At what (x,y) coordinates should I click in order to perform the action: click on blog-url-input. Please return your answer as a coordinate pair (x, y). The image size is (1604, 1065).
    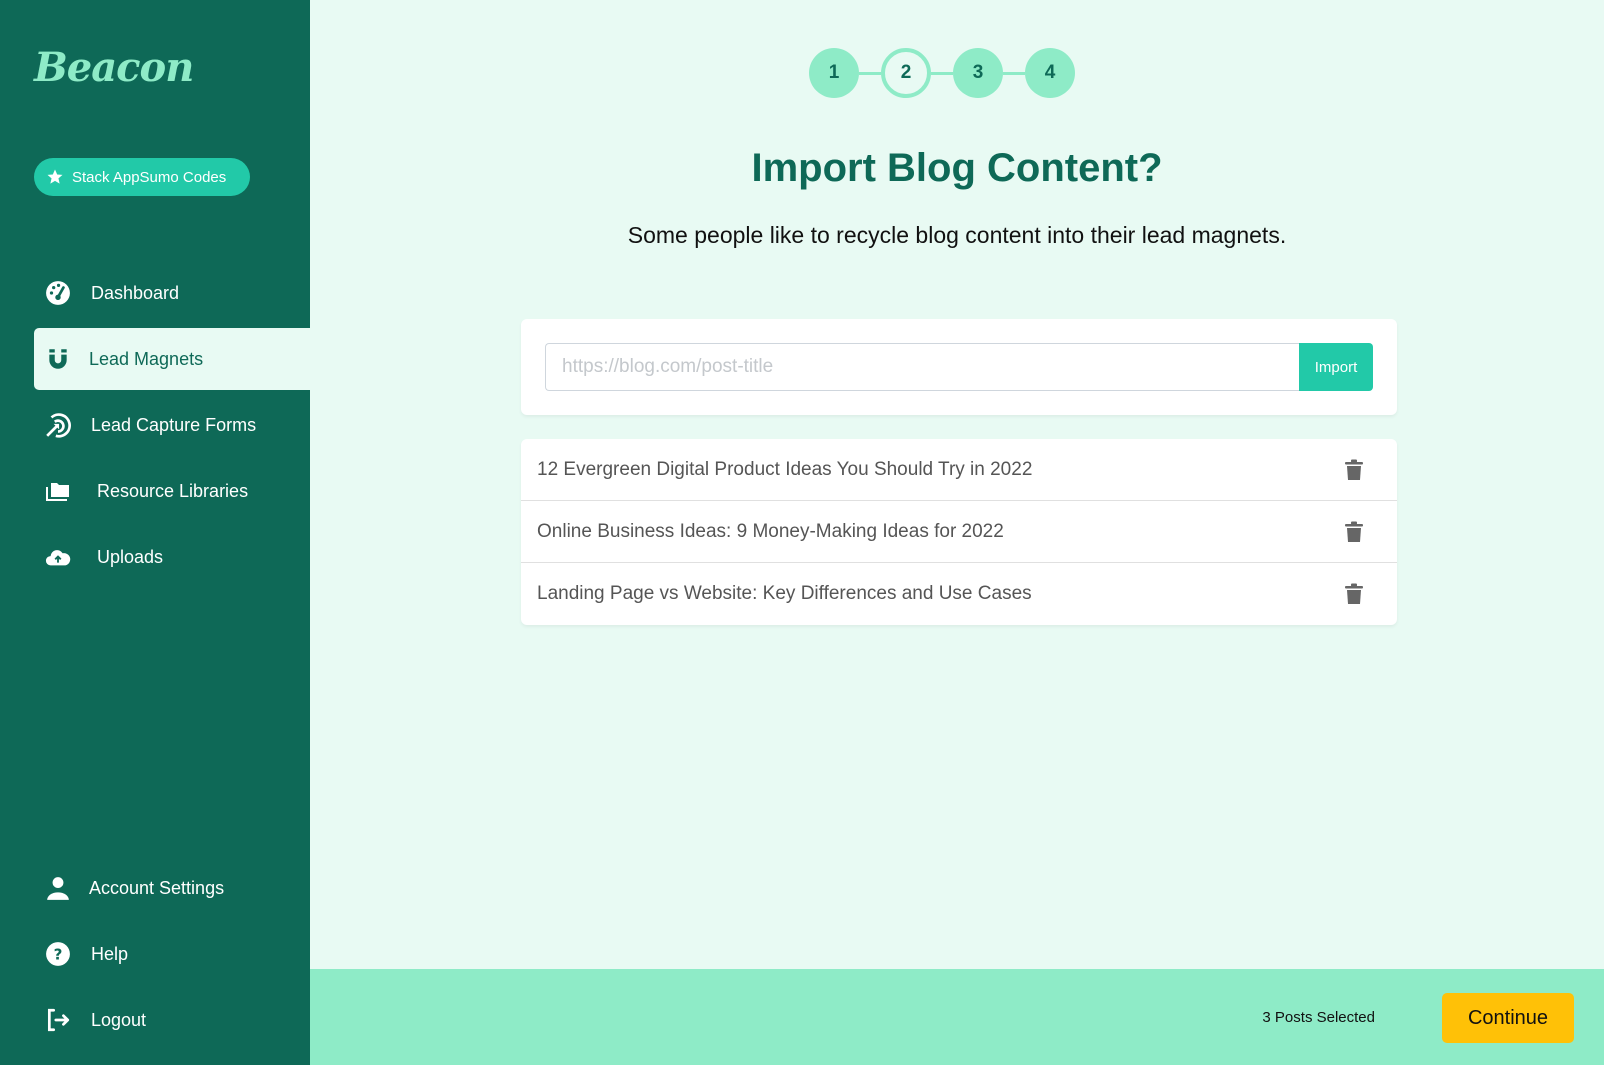
    Looking at the image, I should click on (922, 367).